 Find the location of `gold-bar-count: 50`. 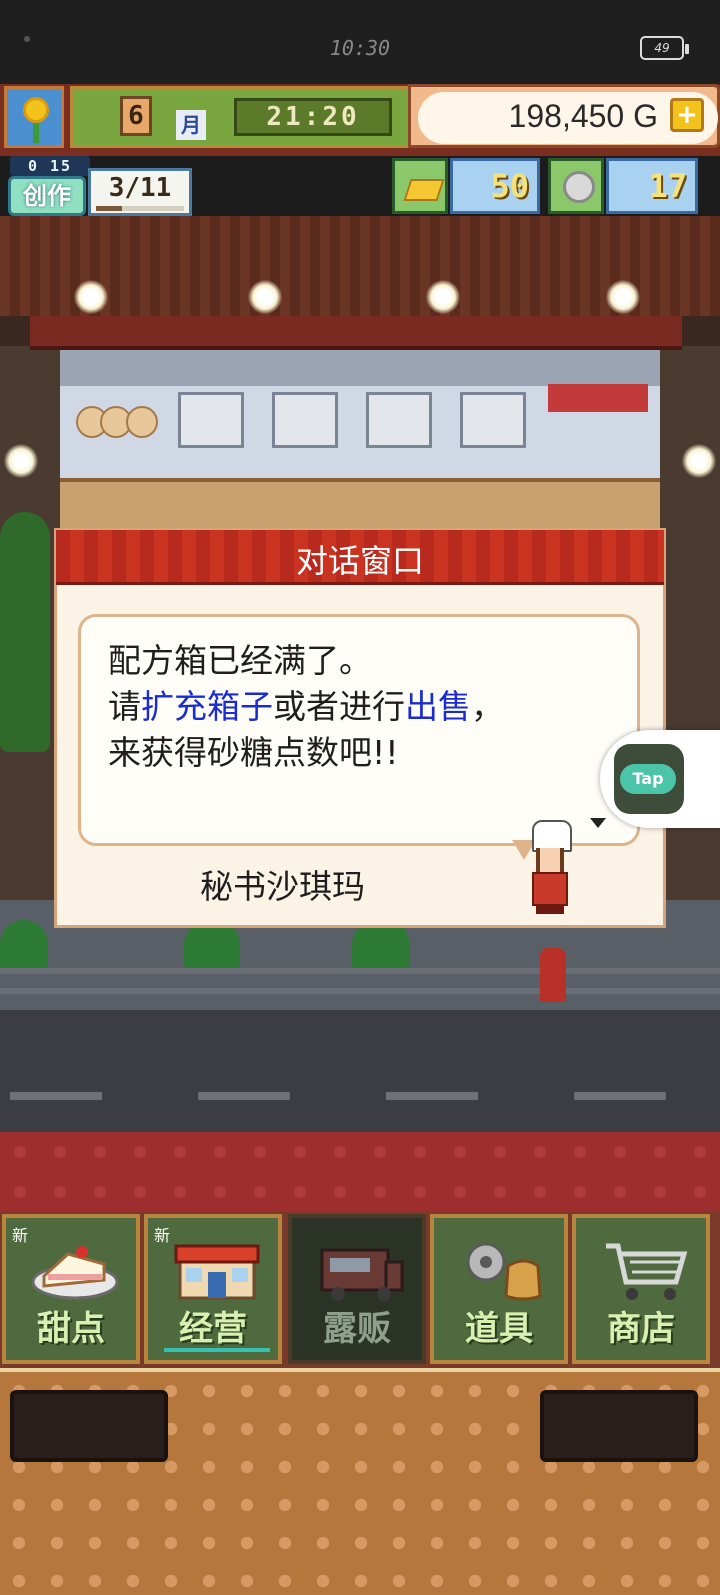

gold-bar-count: 50 is located at coordinates (495, 186).